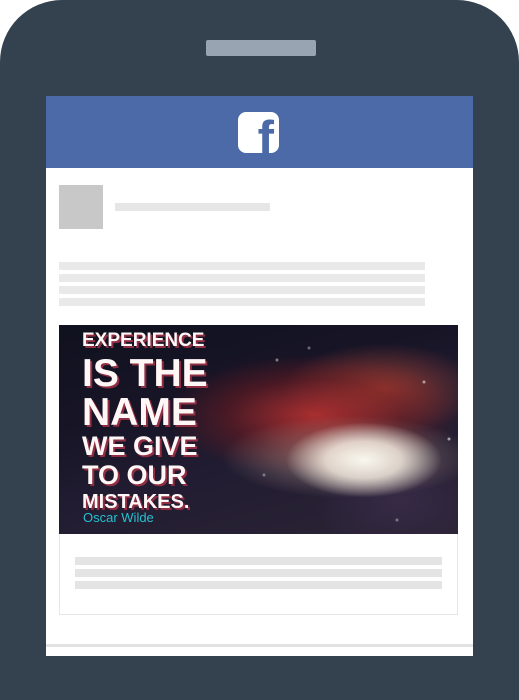  What do you see at coordinates (145, 373) in the screenshot?
I see `quote-line: IS THE` at bounding box center [145, 373].